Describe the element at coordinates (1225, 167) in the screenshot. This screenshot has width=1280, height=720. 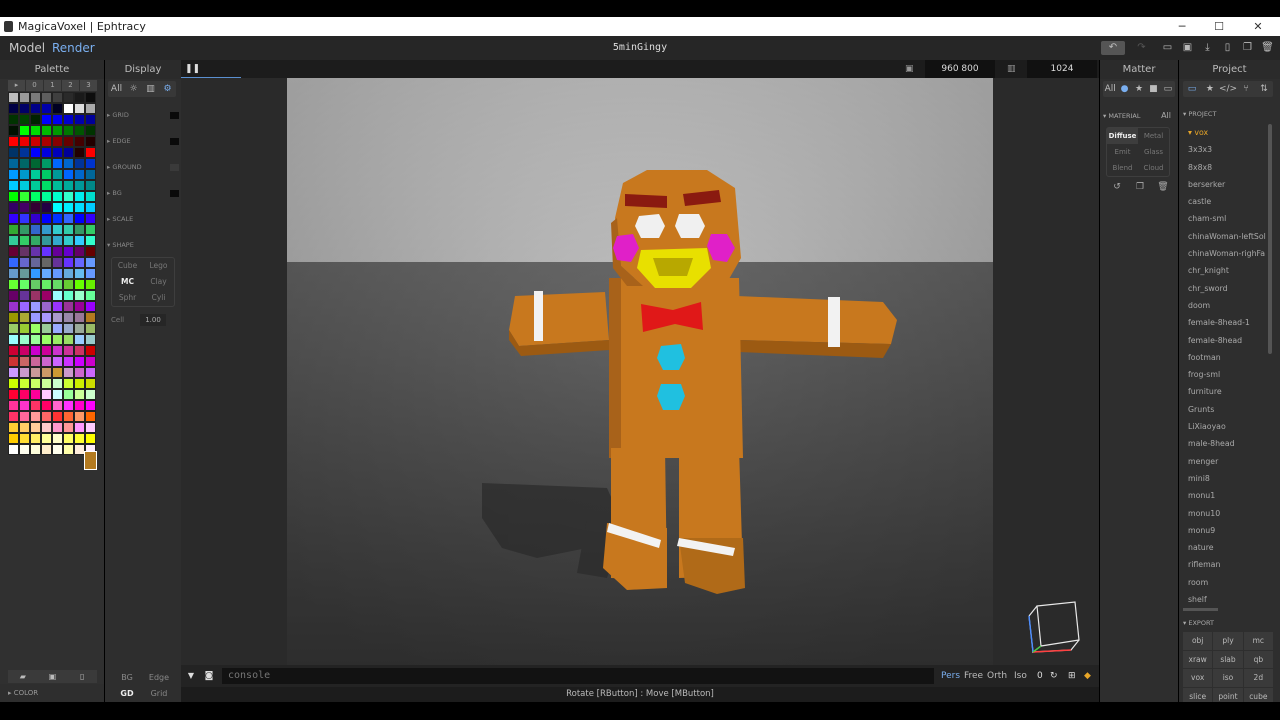
I see `project-file-item: 8x8x8` at that location.